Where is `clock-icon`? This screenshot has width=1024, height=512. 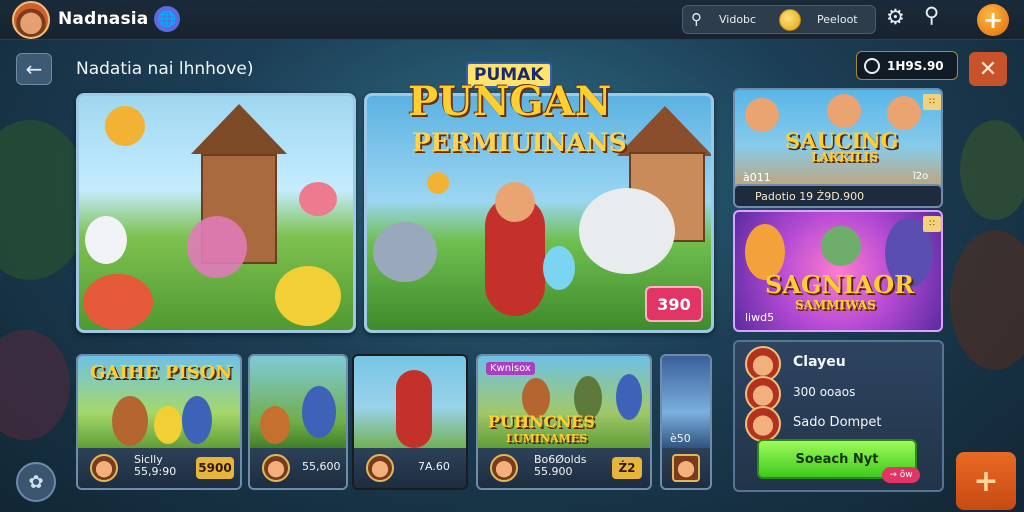 clock-icon is located at coordinates (872, 66).